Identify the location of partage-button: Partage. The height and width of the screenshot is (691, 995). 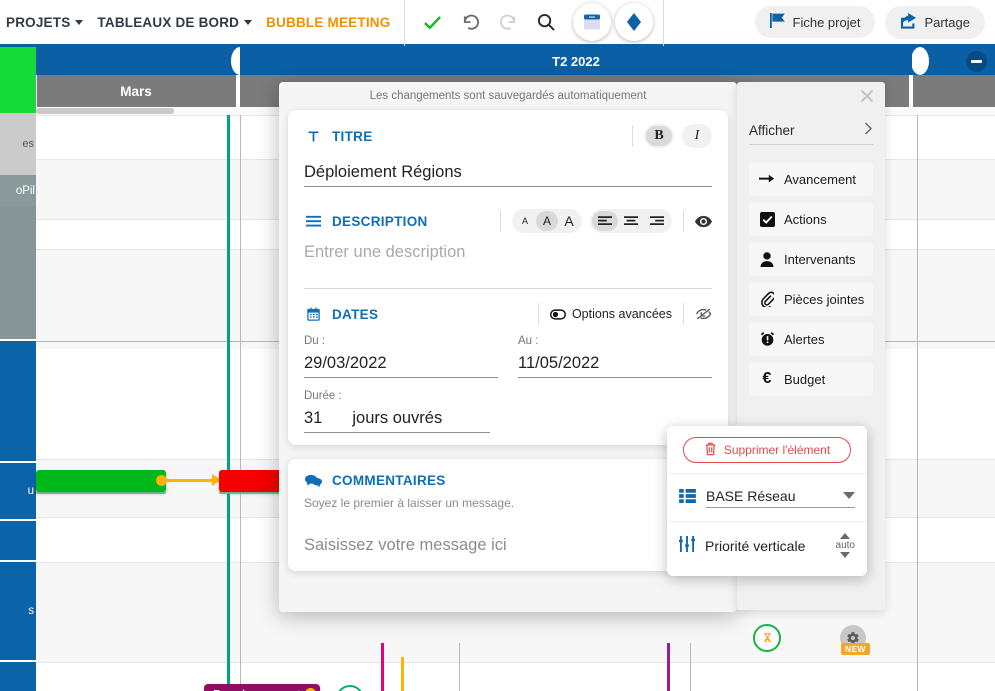
(935, 22).